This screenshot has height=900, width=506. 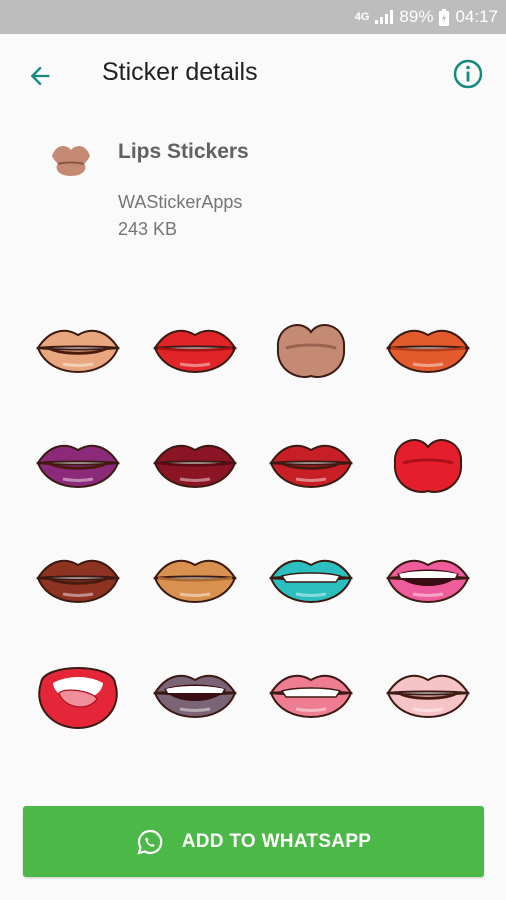 What do you see at coordinates (71, 160) in the screenshot?
I see `pack-tray-icon` at bounding box center [71, 160].